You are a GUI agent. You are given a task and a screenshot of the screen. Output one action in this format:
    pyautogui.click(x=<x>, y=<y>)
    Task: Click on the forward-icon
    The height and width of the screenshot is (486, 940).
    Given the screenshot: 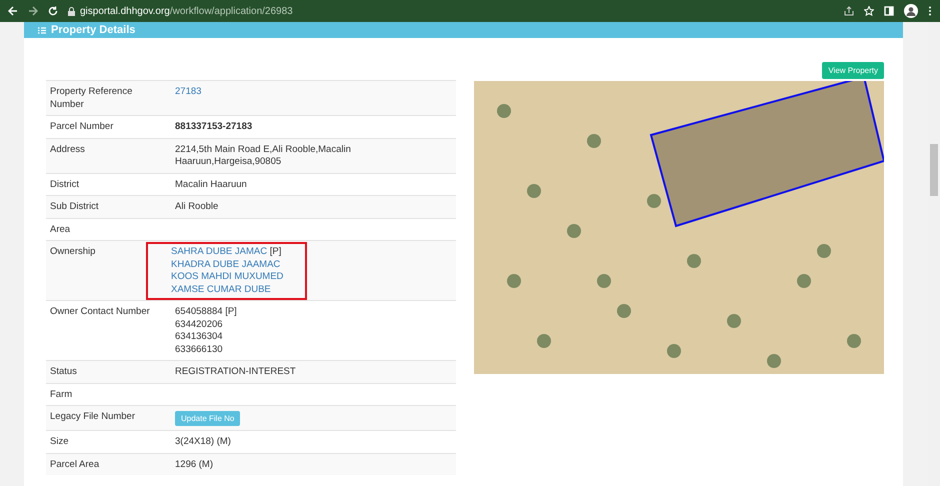 What is the action you would take?
    pyautogui.click(x=33, y=11)
    